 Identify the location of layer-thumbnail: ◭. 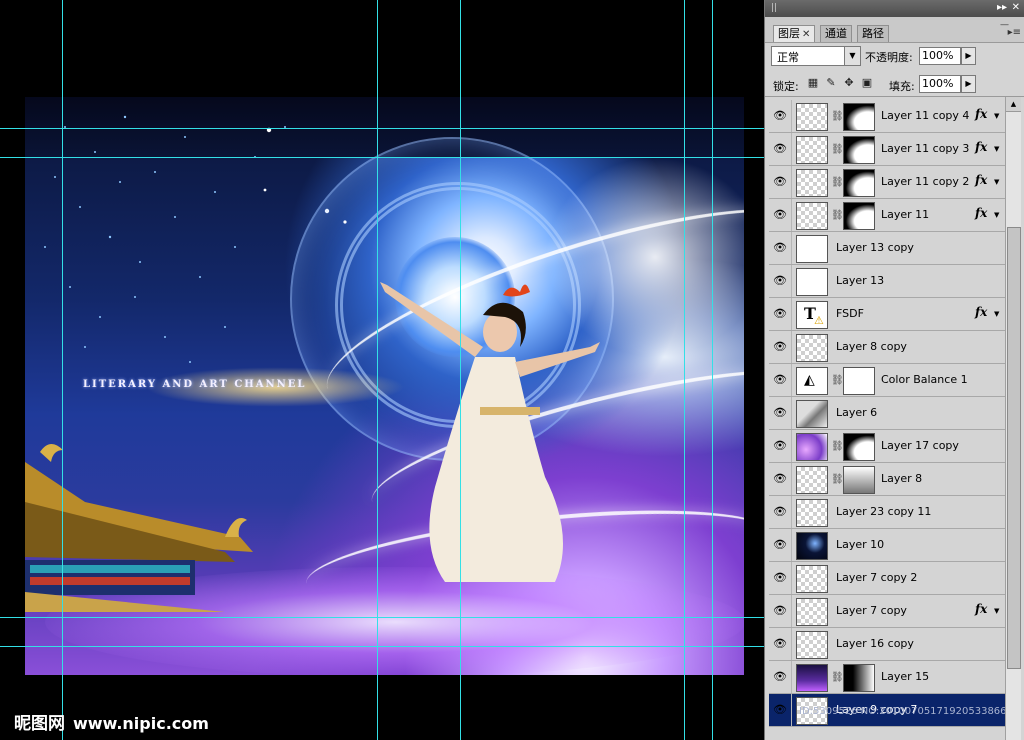
(812, 381).